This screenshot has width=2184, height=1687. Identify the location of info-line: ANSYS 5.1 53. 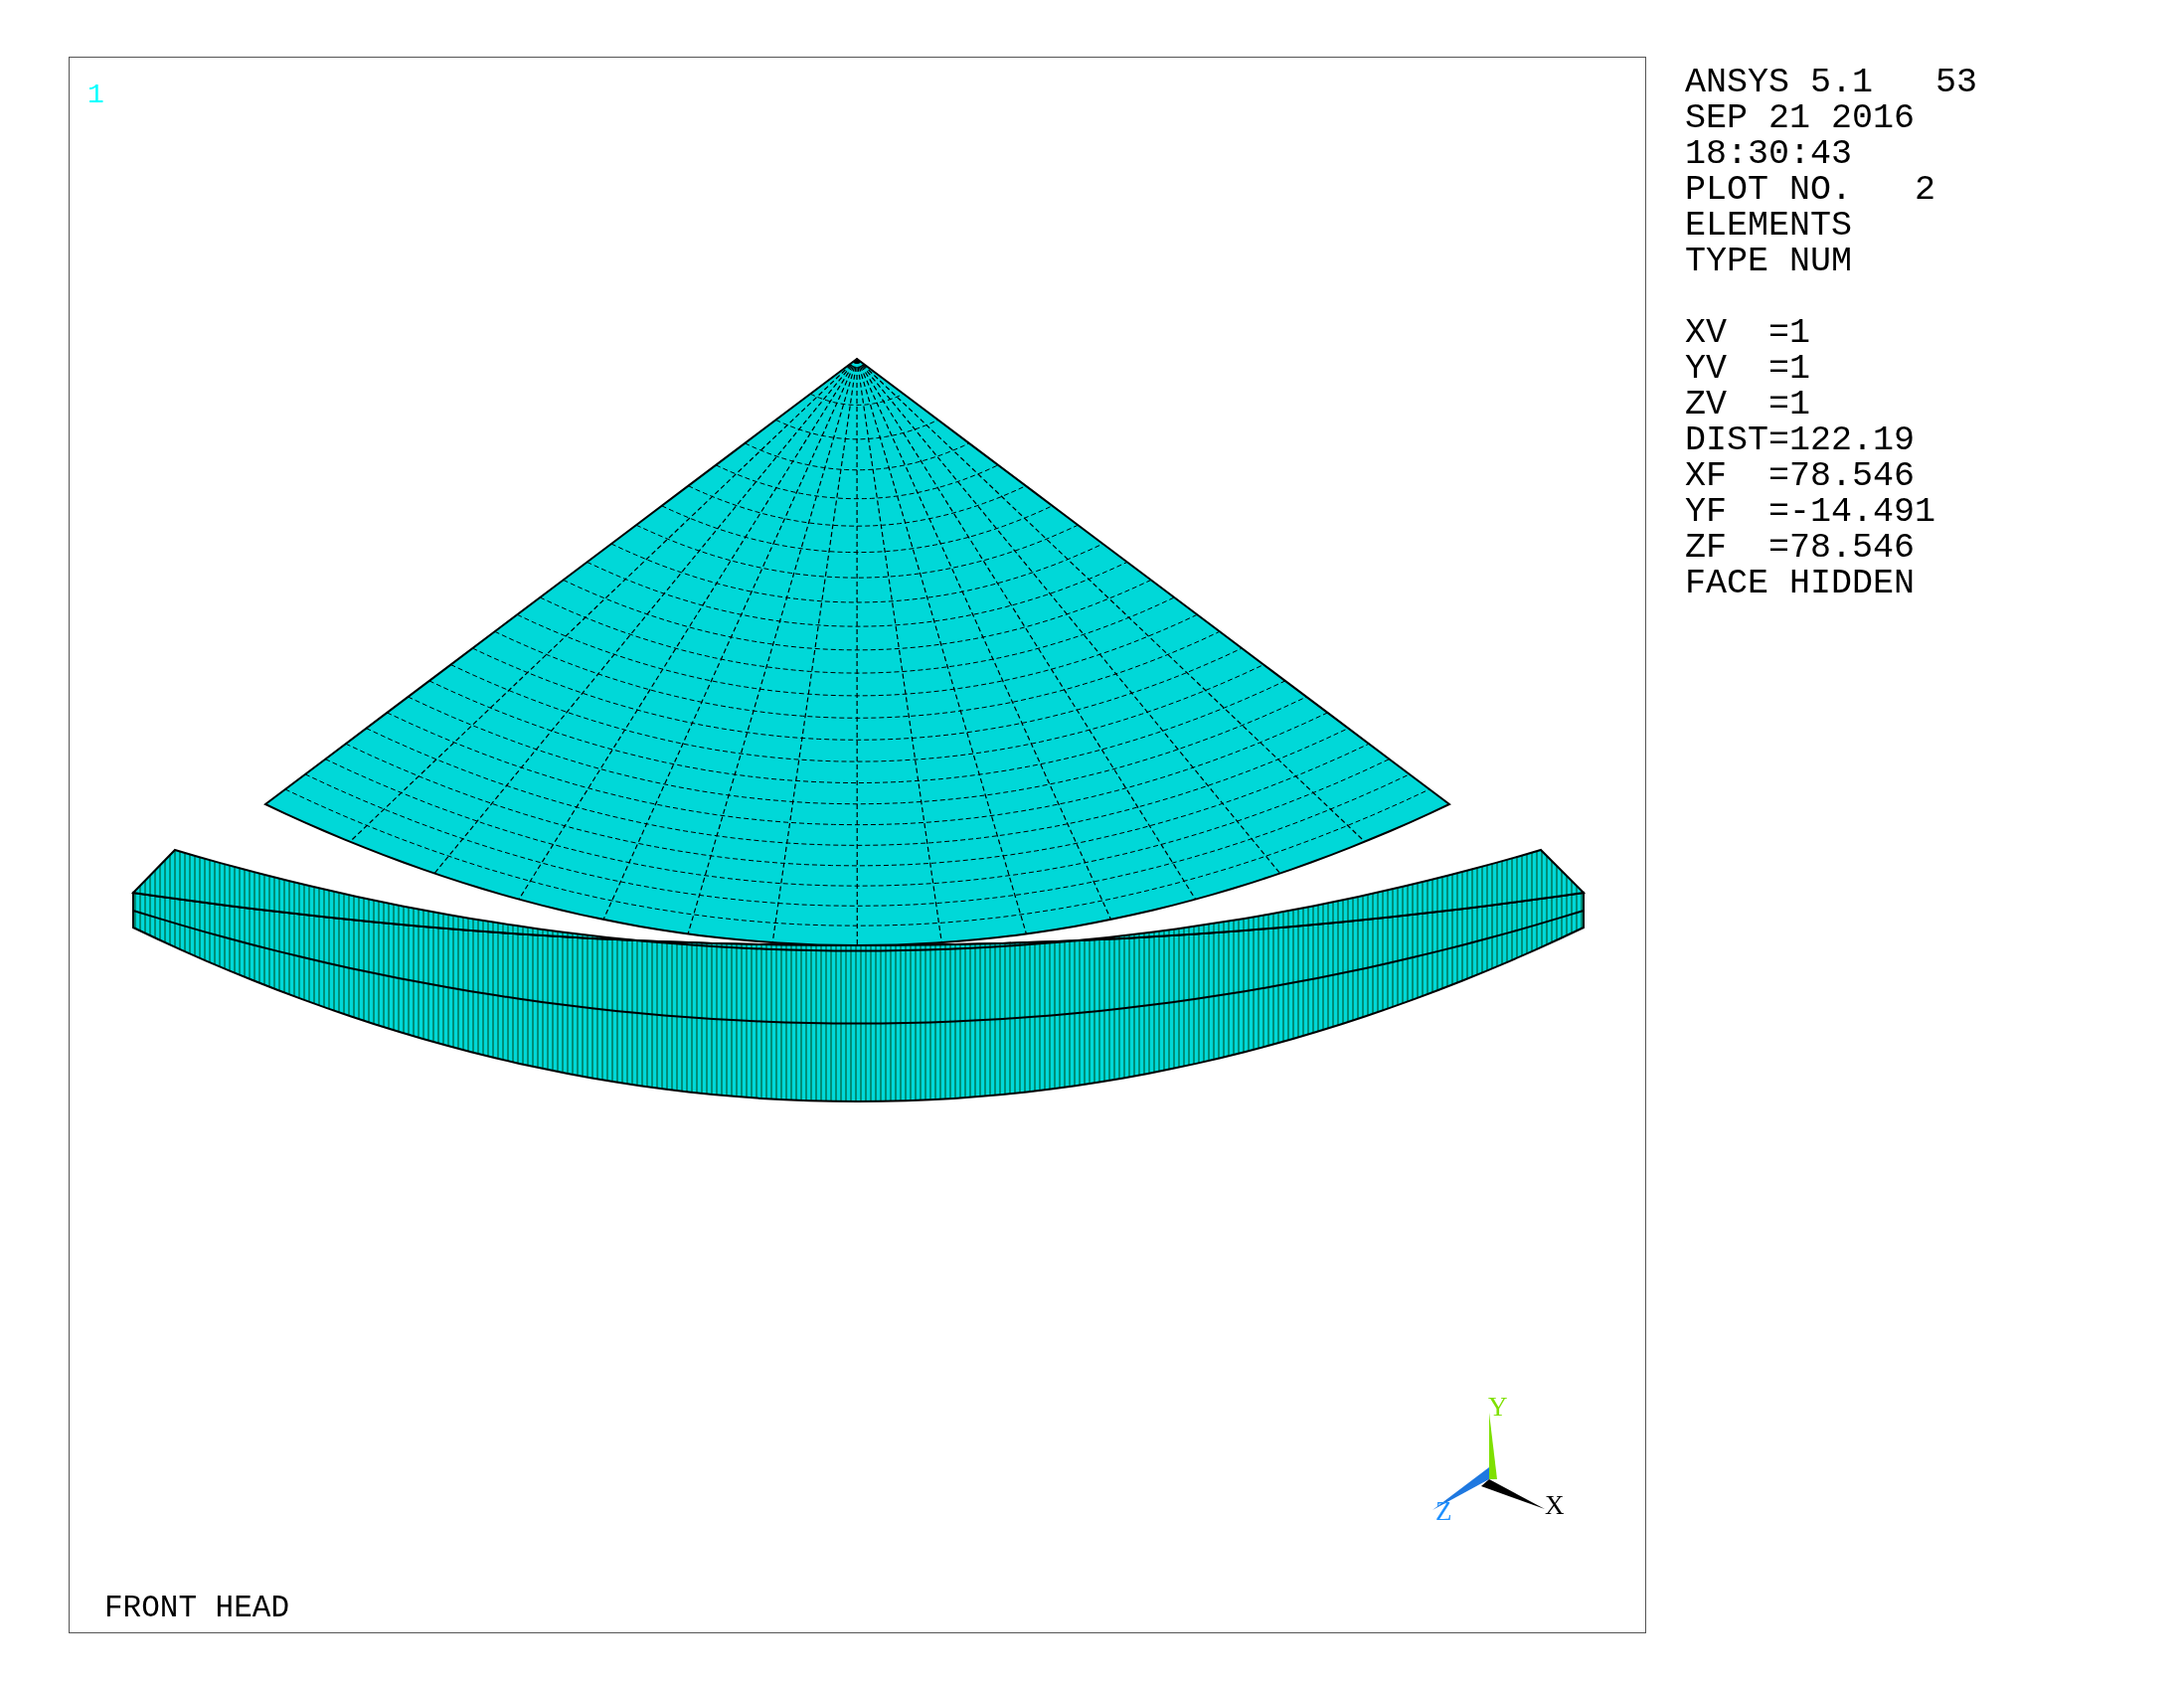
(1831, 82).